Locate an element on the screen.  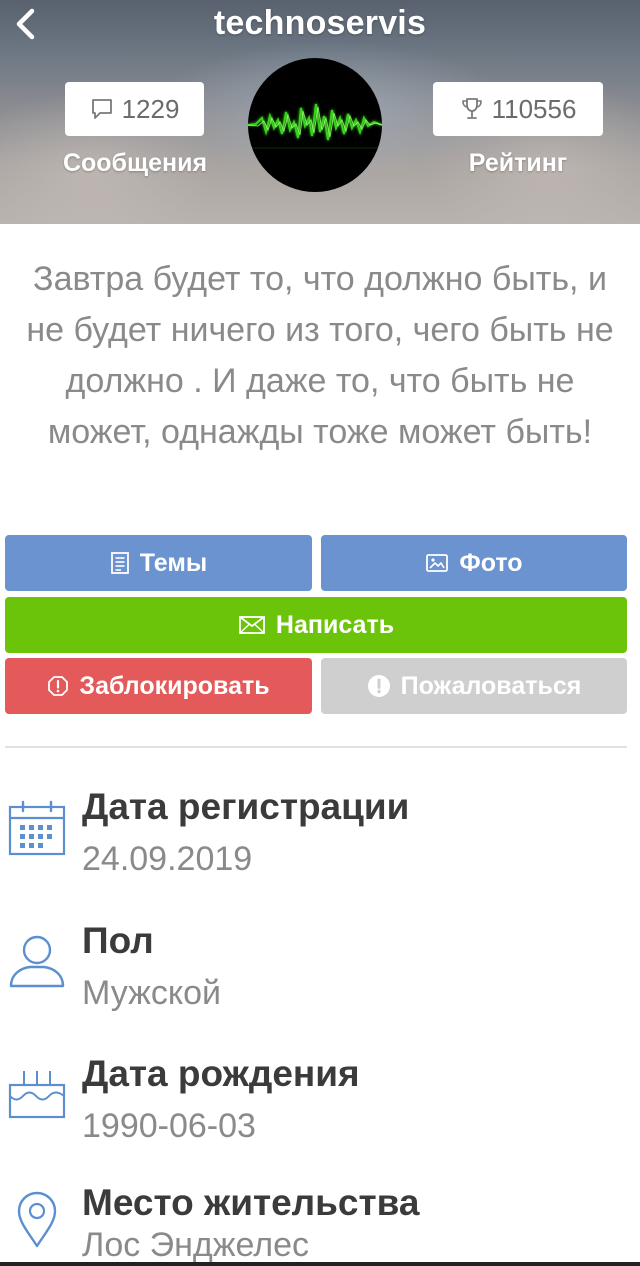
block-user-button: Заблокировать is located at coordinates (158, 686).